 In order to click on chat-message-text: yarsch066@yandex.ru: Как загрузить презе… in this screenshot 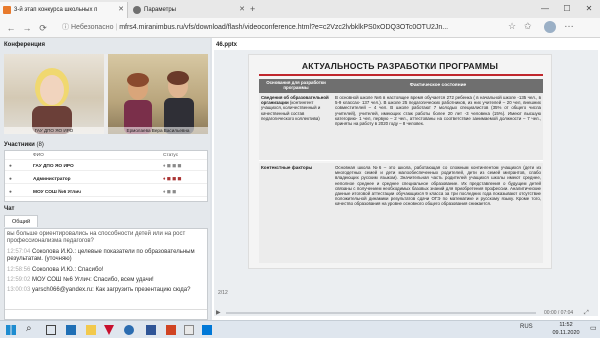, I will do `click(111, 290)`.